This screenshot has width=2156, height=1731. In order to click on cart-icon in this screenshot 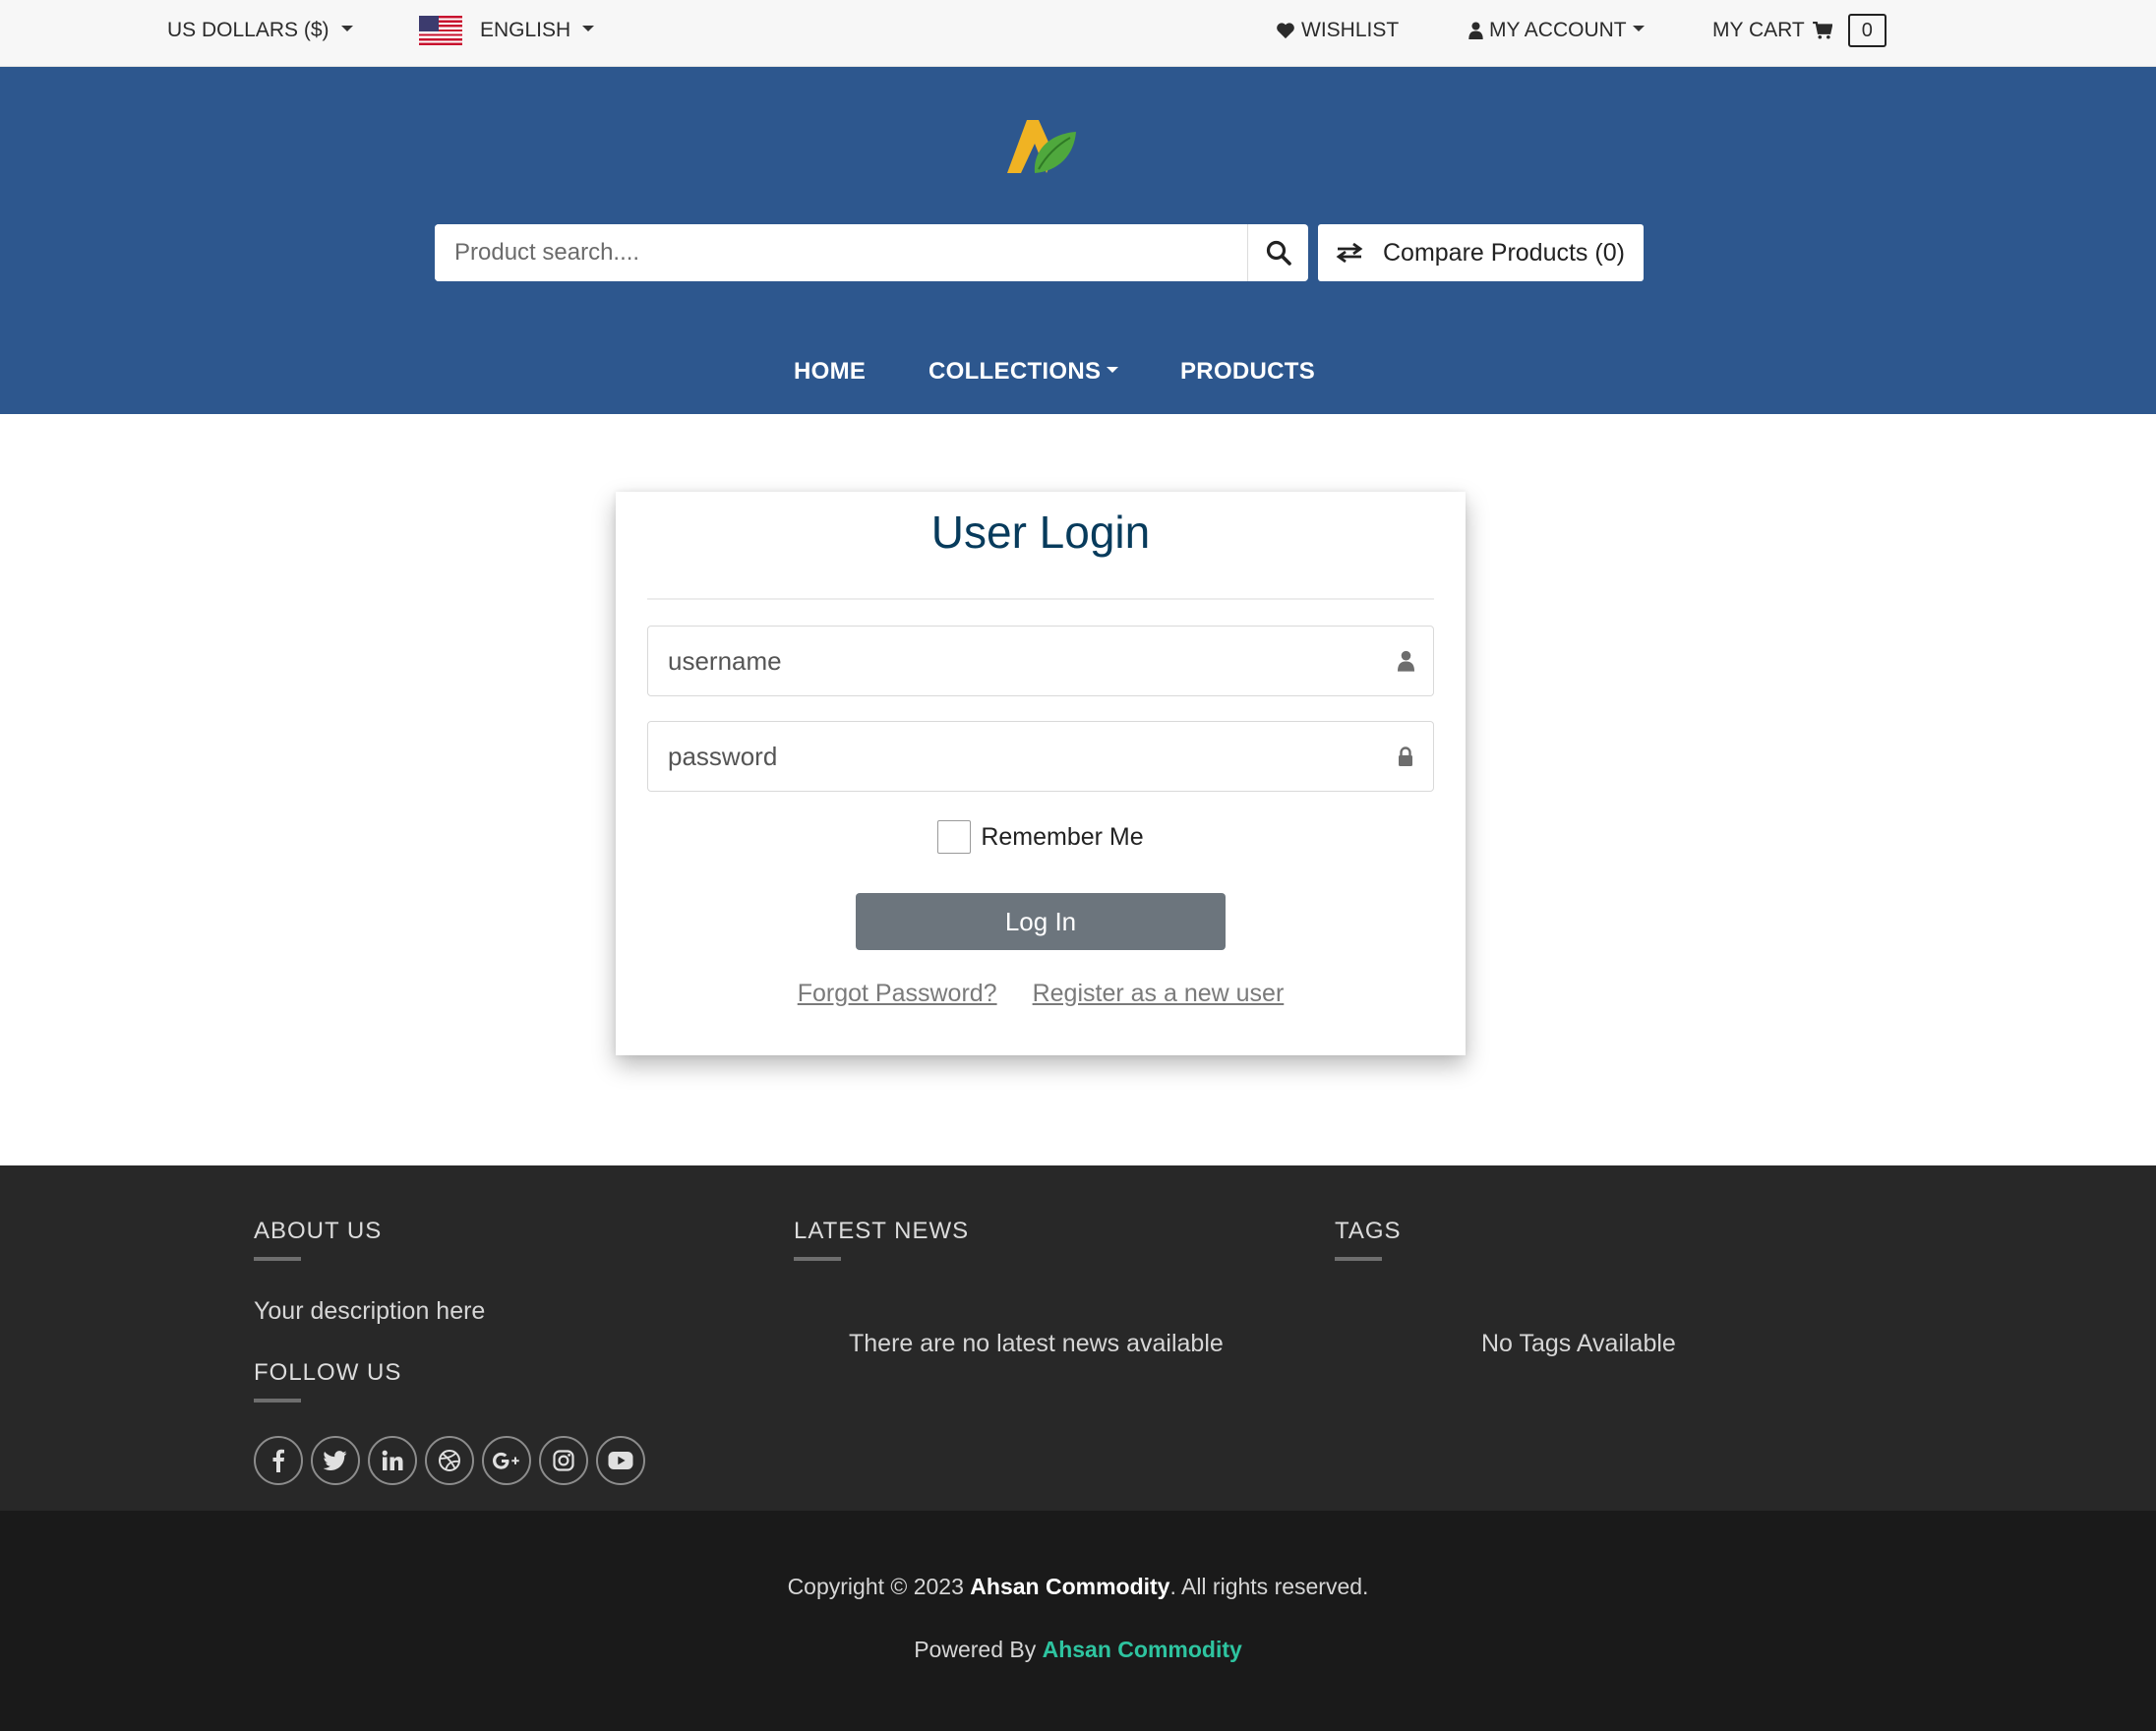, I will do `click(1822, 30)`.